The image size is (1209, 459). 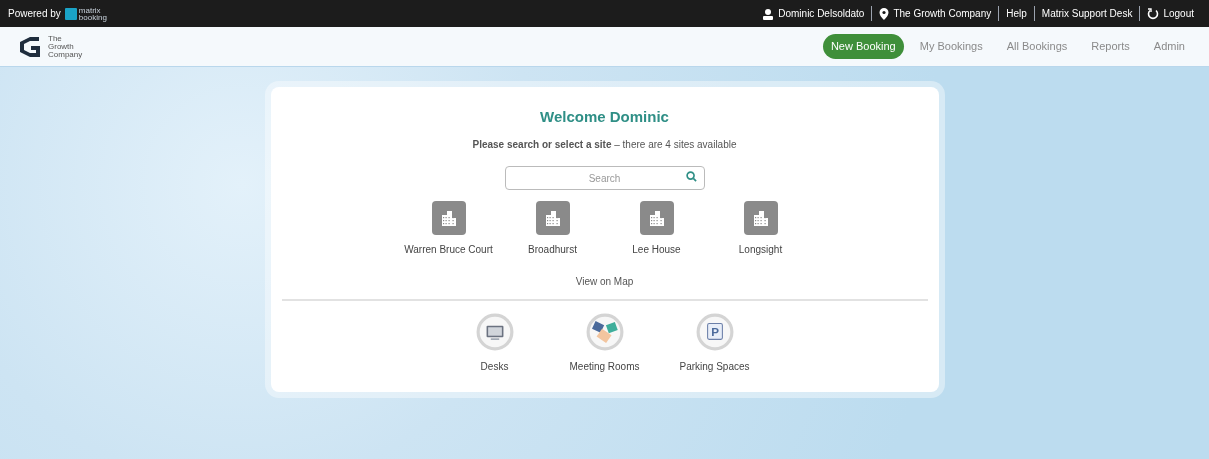 I want to click on instruction-text: Please search or select a site – there are 4 sites available, so click(x=604, y=144).